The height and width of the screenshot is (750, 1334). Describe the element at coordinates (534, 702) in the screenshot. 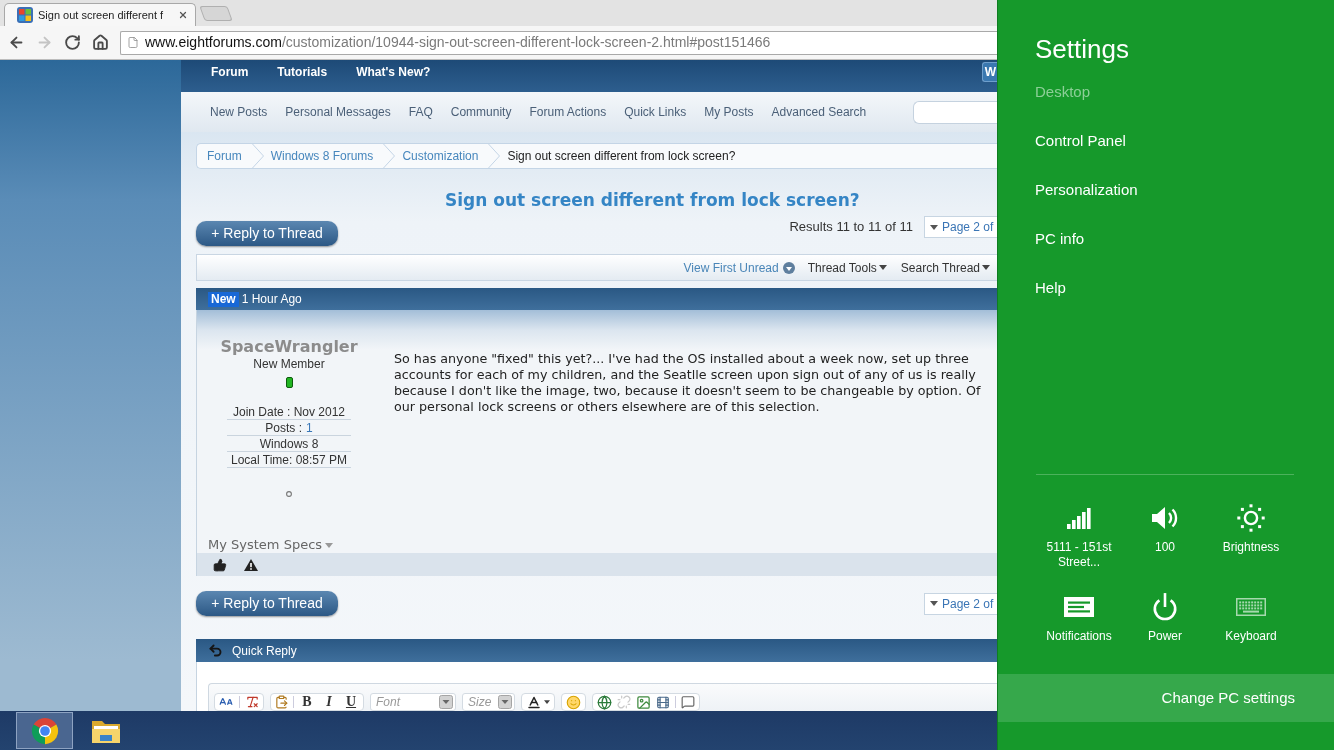

I see `text-color-icon` at that location.